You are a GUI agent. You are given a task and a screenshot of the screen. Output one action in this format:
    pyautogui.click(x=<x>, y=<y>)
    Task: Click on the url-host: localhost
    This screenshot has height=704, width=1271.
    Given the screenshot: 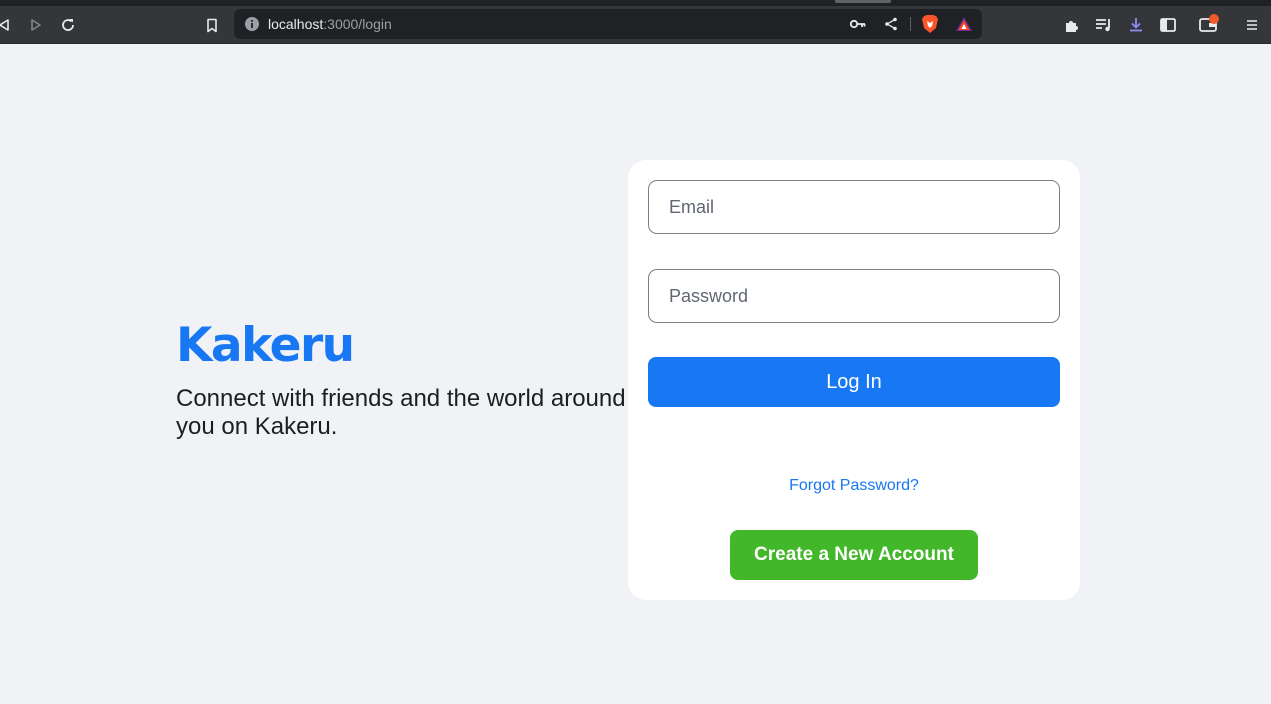 What is the action you would take?
    pyautogui.click(x=296, y=24)
    